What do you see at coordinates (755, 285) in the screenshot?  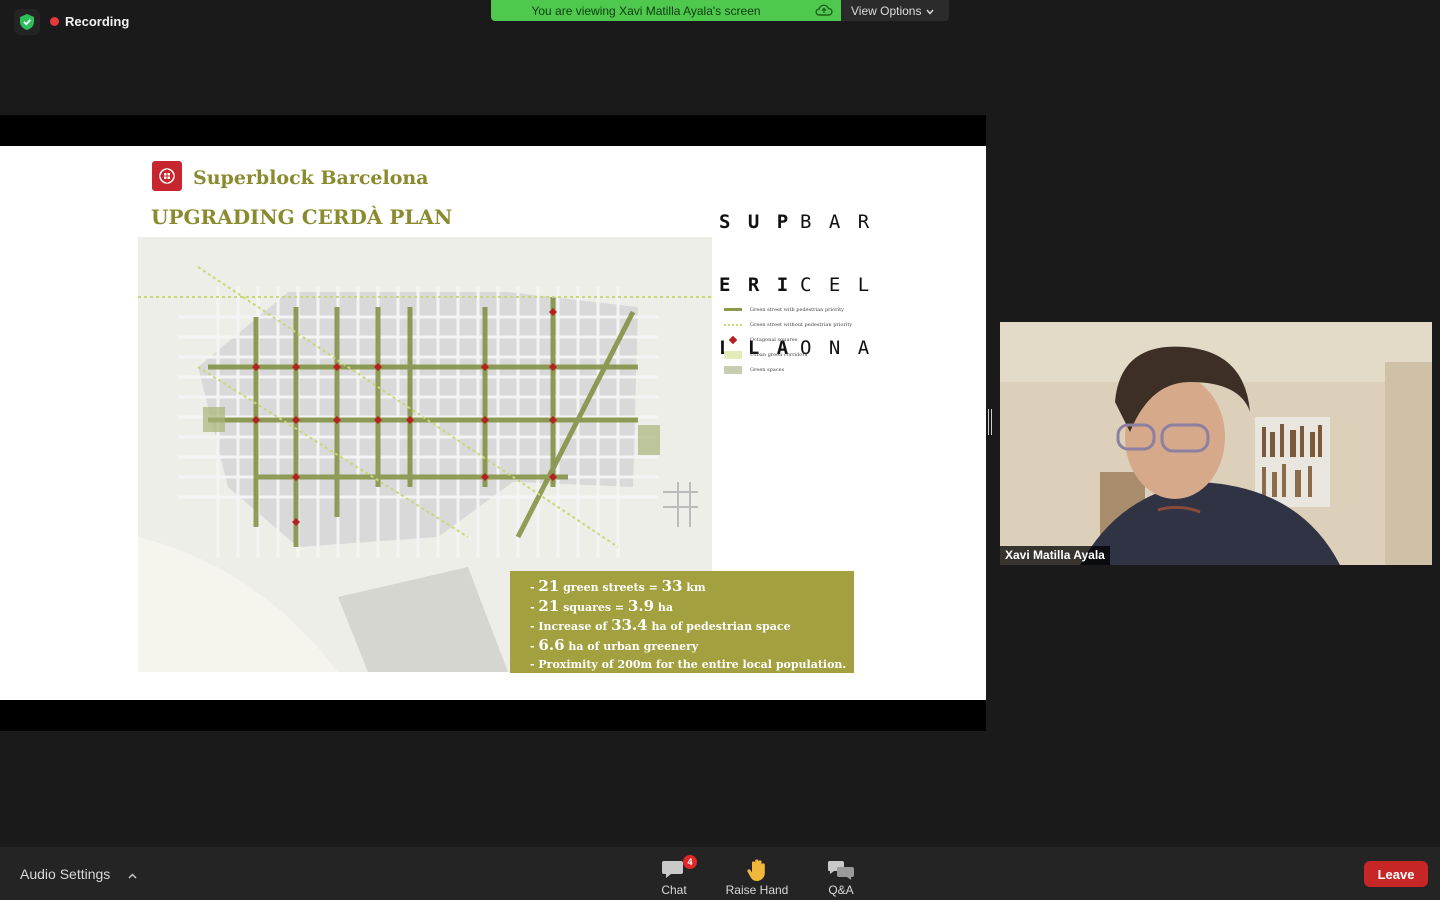 I see `brand-line: E R I` at bounding box center [755, 285].